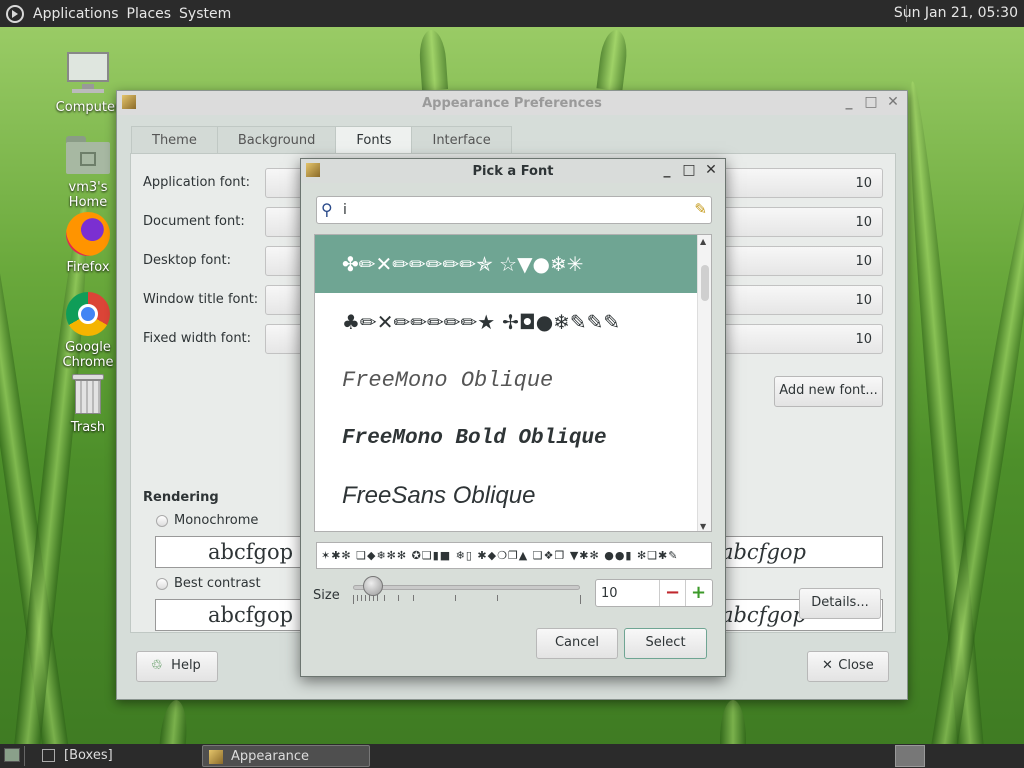  What do you see at coordinates (116, 756) in the screenshot?
I see `taskbar-item-boxes: [Boxes]` at bounding box center [116, 756].